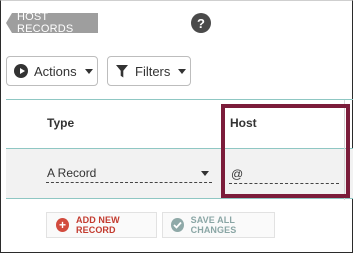 The width and height of the screenshot is (353, 253). What do you see at coordinates (201, 23) in the screenshot?
I see `help-button: ?` at bounding box center [201, 23].